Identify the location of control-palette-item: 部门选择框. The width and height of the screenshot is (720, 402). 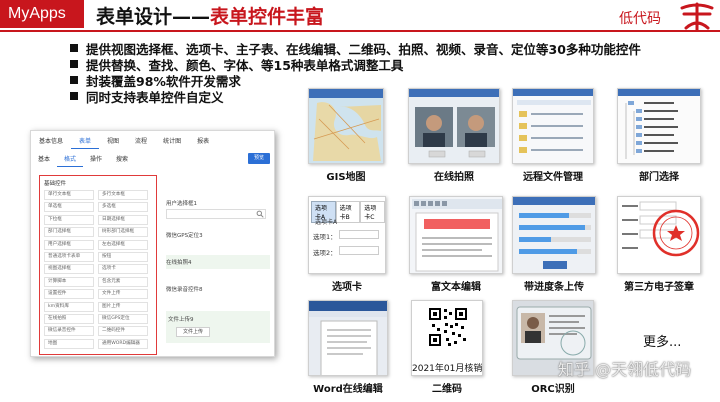
(69, 232).